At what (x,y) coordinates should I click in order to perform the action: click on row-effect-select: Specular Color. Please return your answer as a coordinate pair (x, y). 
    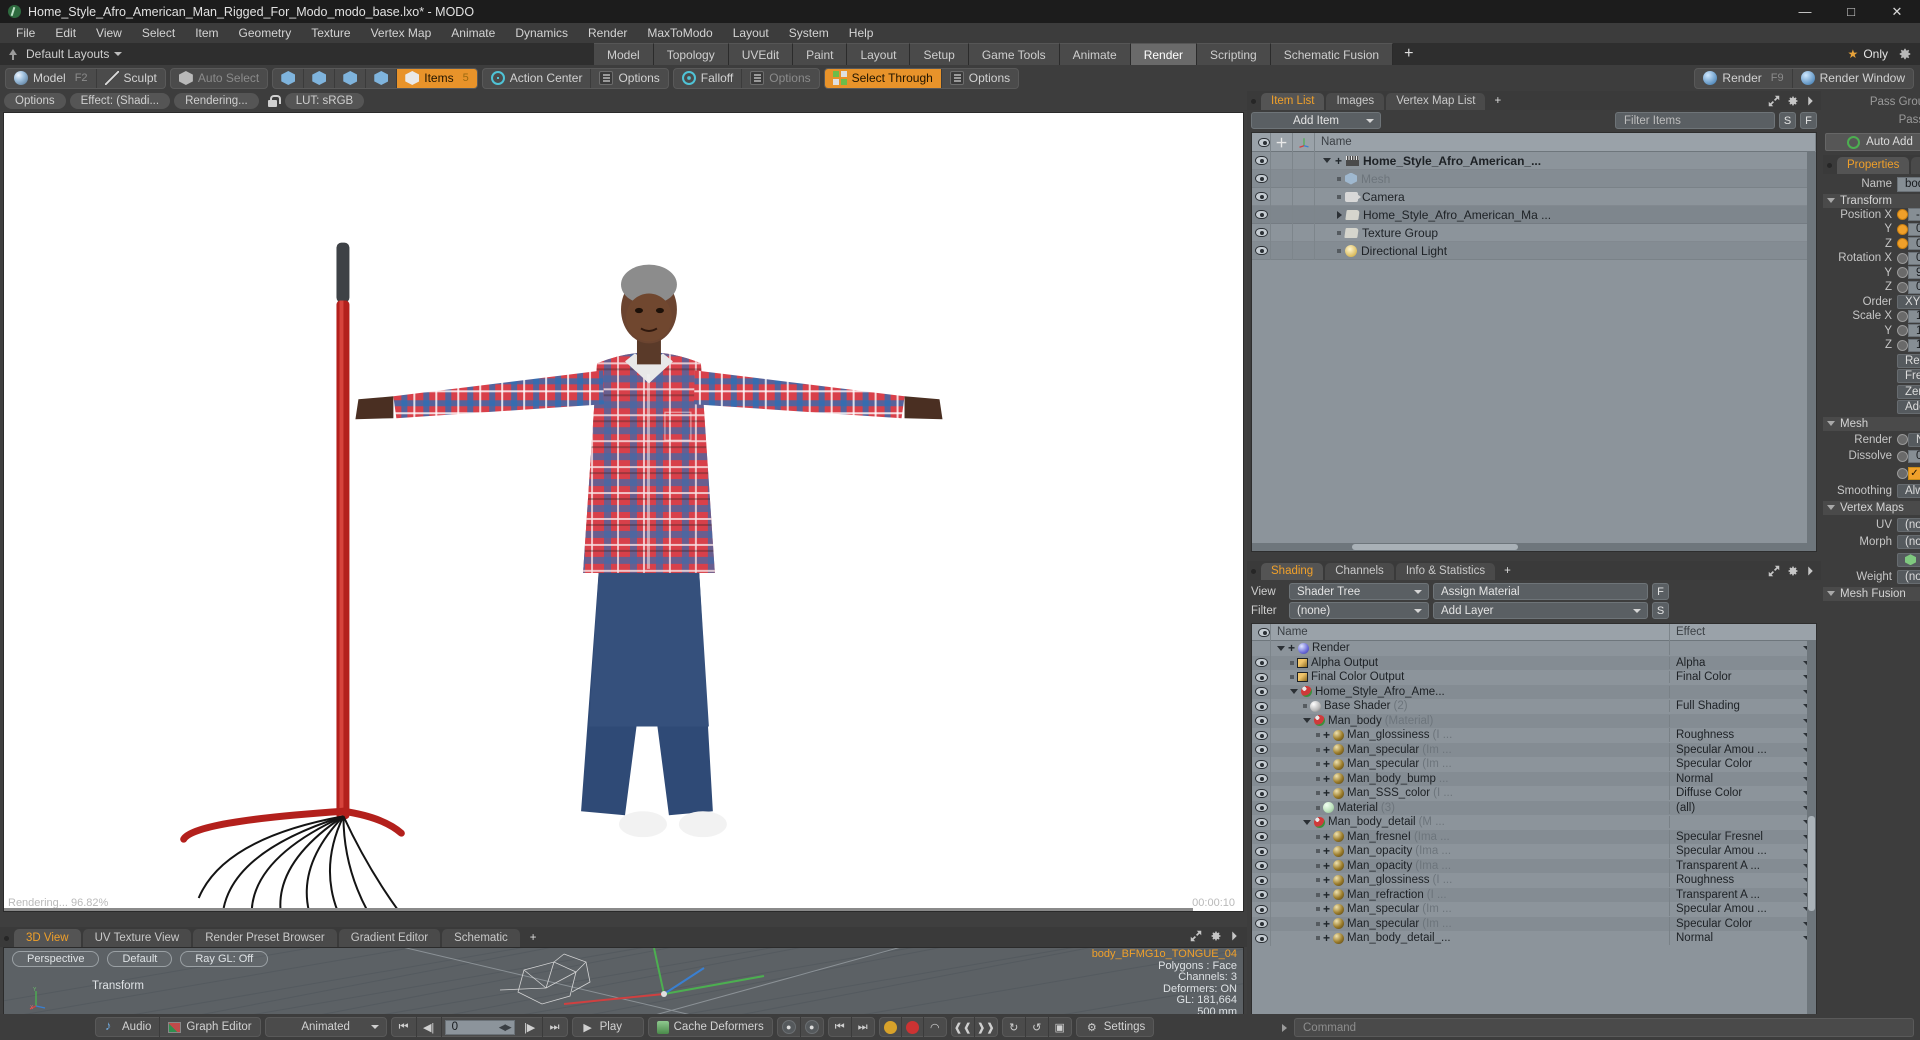
    Looking at the image, I should click on (1743, 924).